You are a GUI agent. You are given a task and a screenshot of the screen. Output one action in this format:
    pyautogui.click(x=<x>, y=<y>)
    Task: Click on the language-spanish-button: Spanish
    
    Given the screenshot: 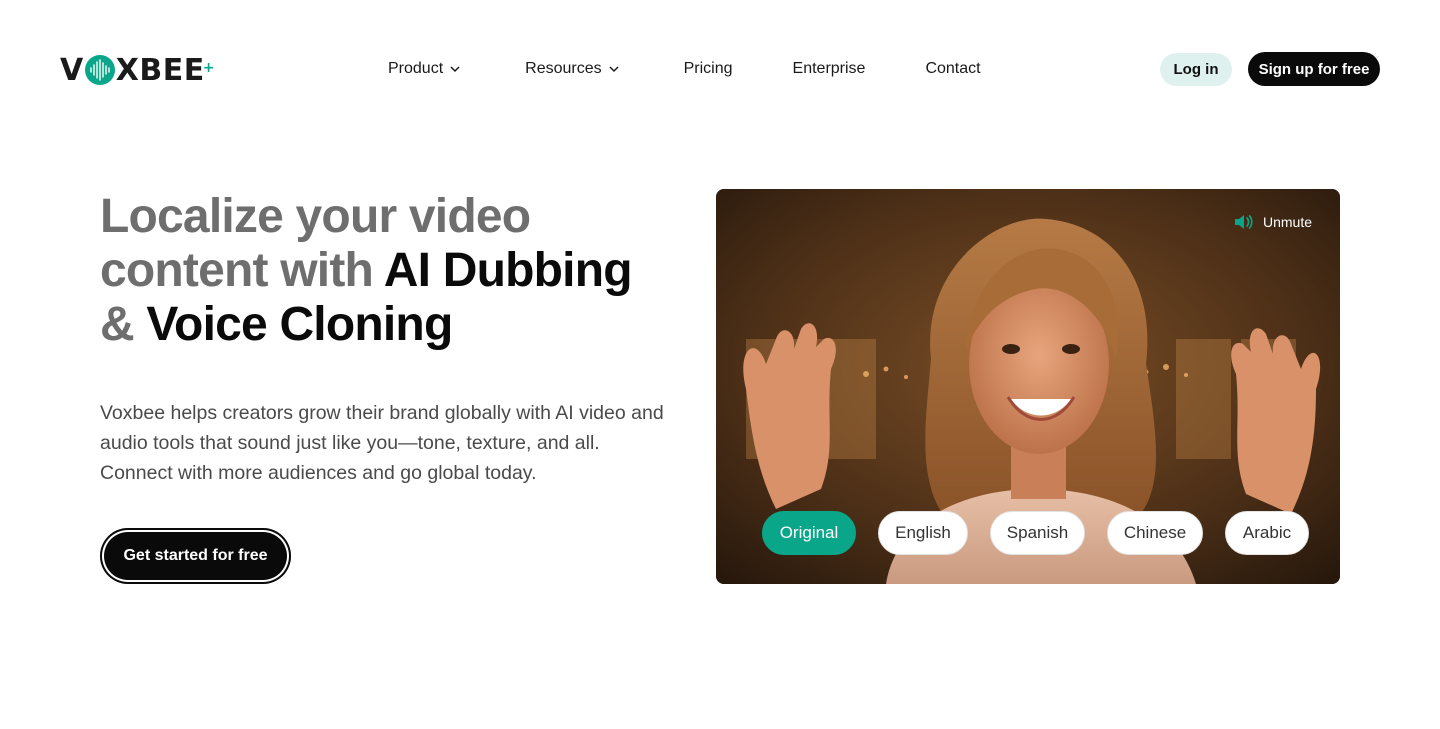 What is the action you would take?
    pyautogui.click(x=1037, y=533)
    